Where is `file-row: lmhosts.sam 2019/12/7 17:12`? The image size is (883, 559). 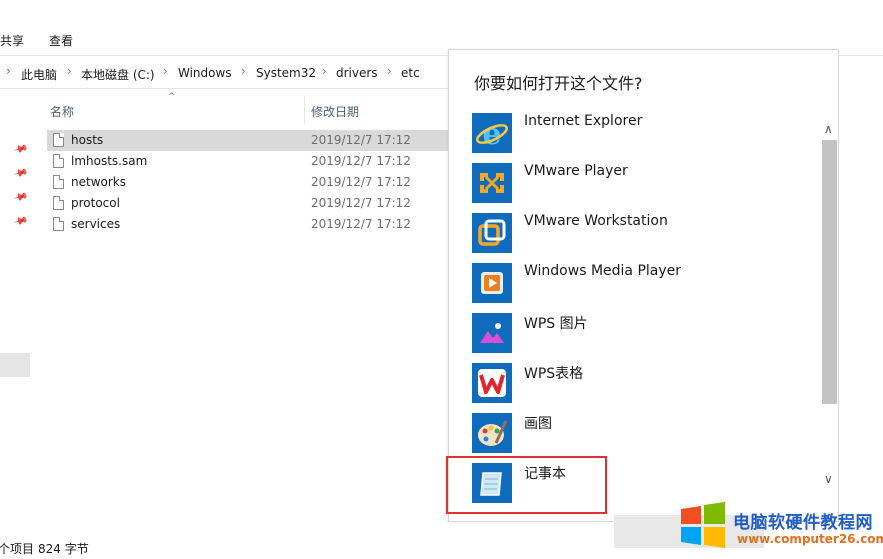
file-row: lmhosts.sam 2019/12/7 17:12 is located at coordinates (247, 161).